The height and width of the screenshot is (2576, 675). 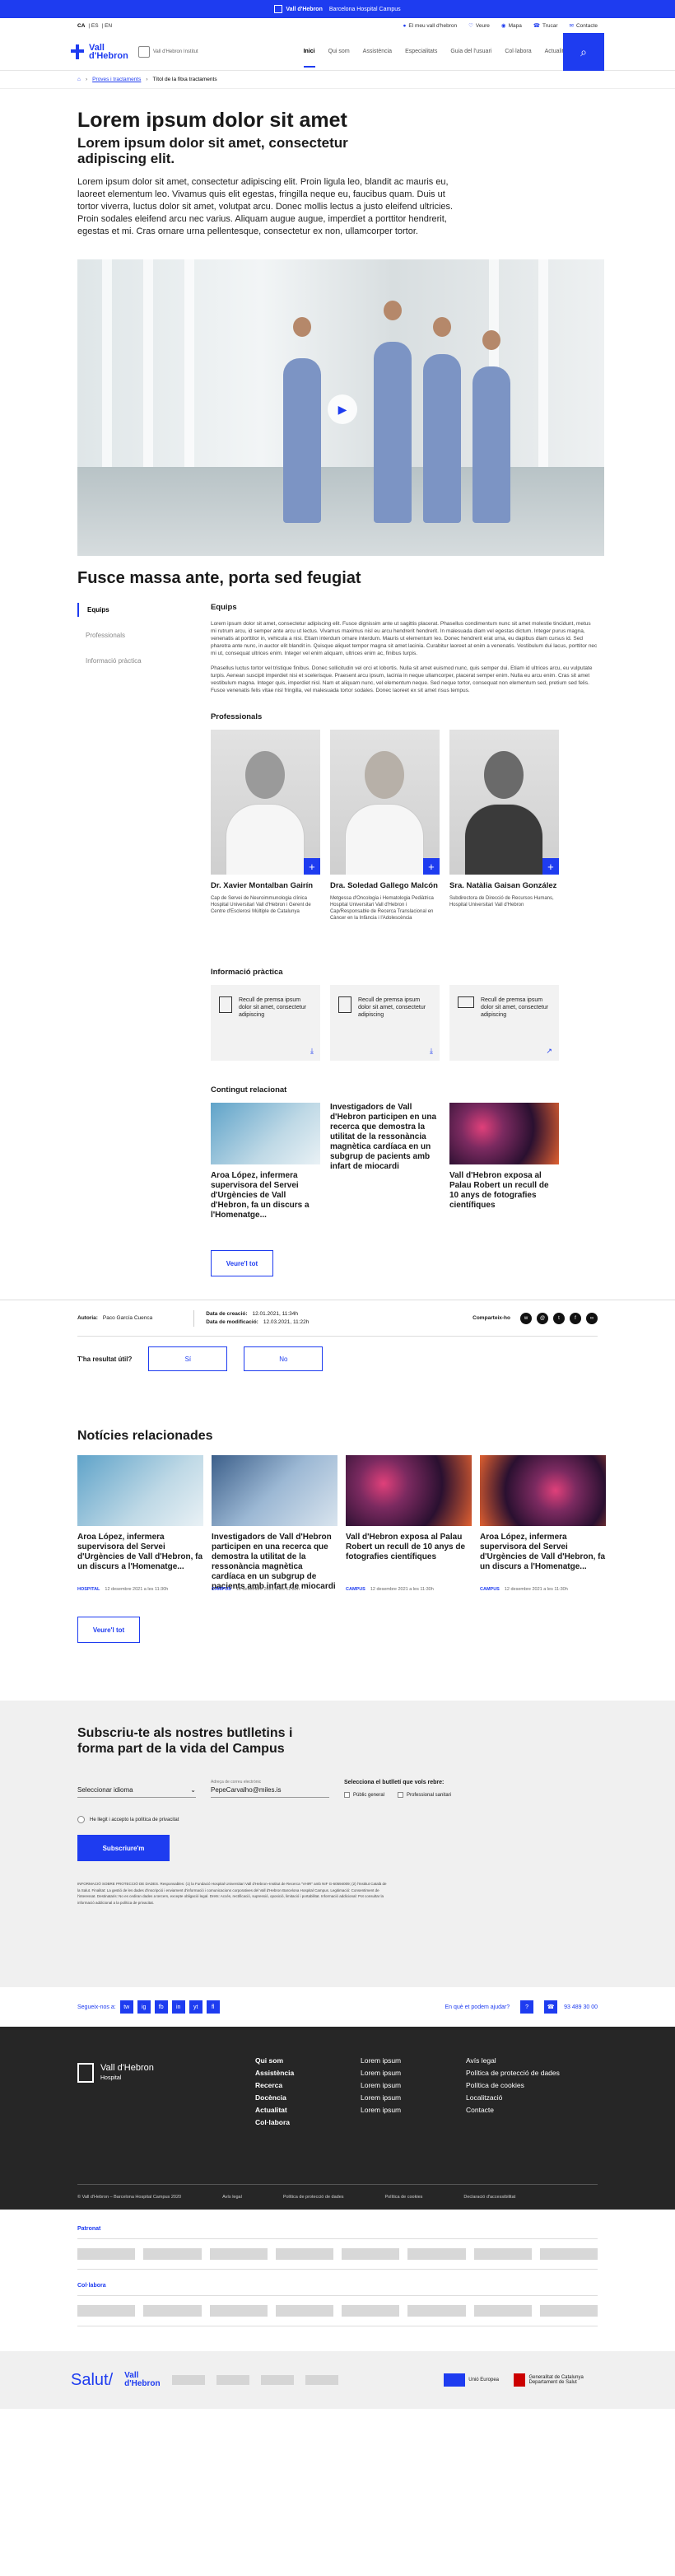 What do you see at coordinates (161, 2007) in the screenshot?
I see `facebook-icon: fb` at bounding box center [161, 2007].